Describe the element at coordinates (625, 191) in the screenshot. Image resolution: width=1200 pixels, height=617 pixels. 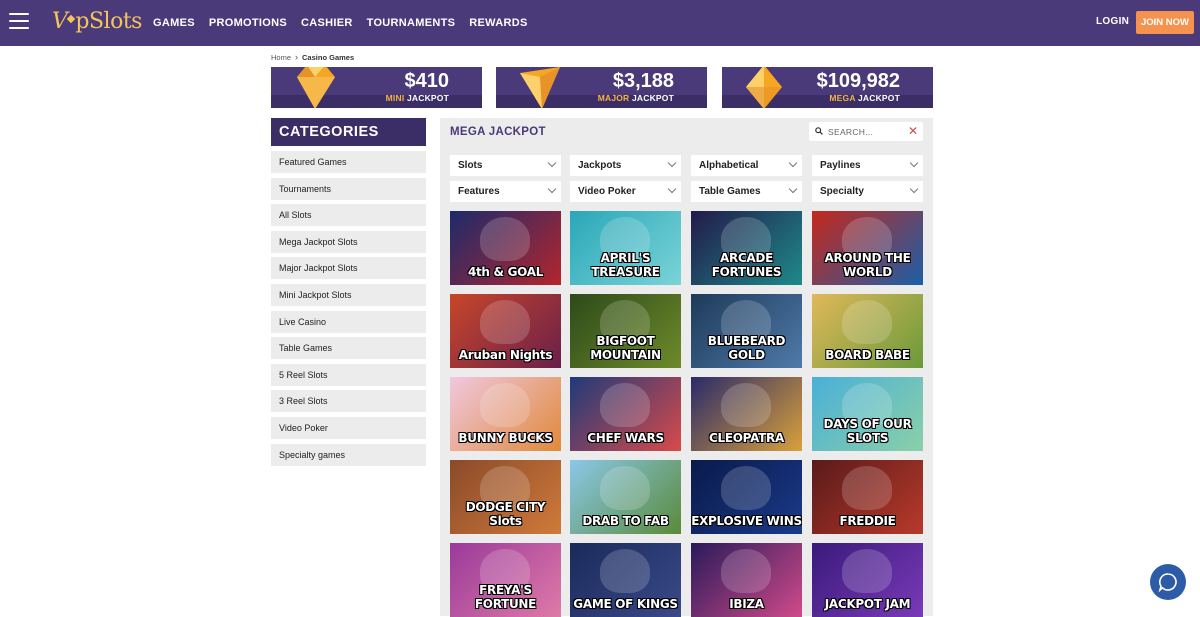
I see `filter-video-poker: Video Poker` at that location.